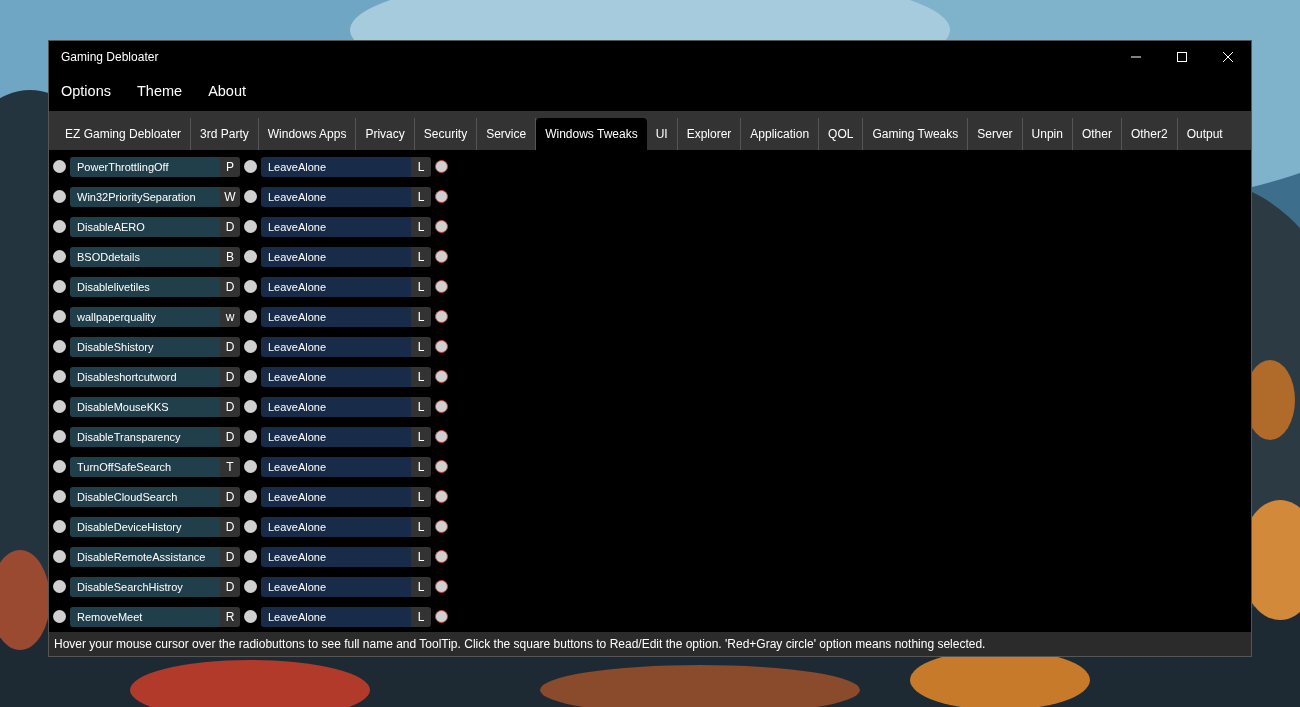 The height and width of the screenshot is (707, 1300). What do you see at coordinates (1204, 133) in the screenshot?
I see `tab: Output` at bounding box center [1204, 133].